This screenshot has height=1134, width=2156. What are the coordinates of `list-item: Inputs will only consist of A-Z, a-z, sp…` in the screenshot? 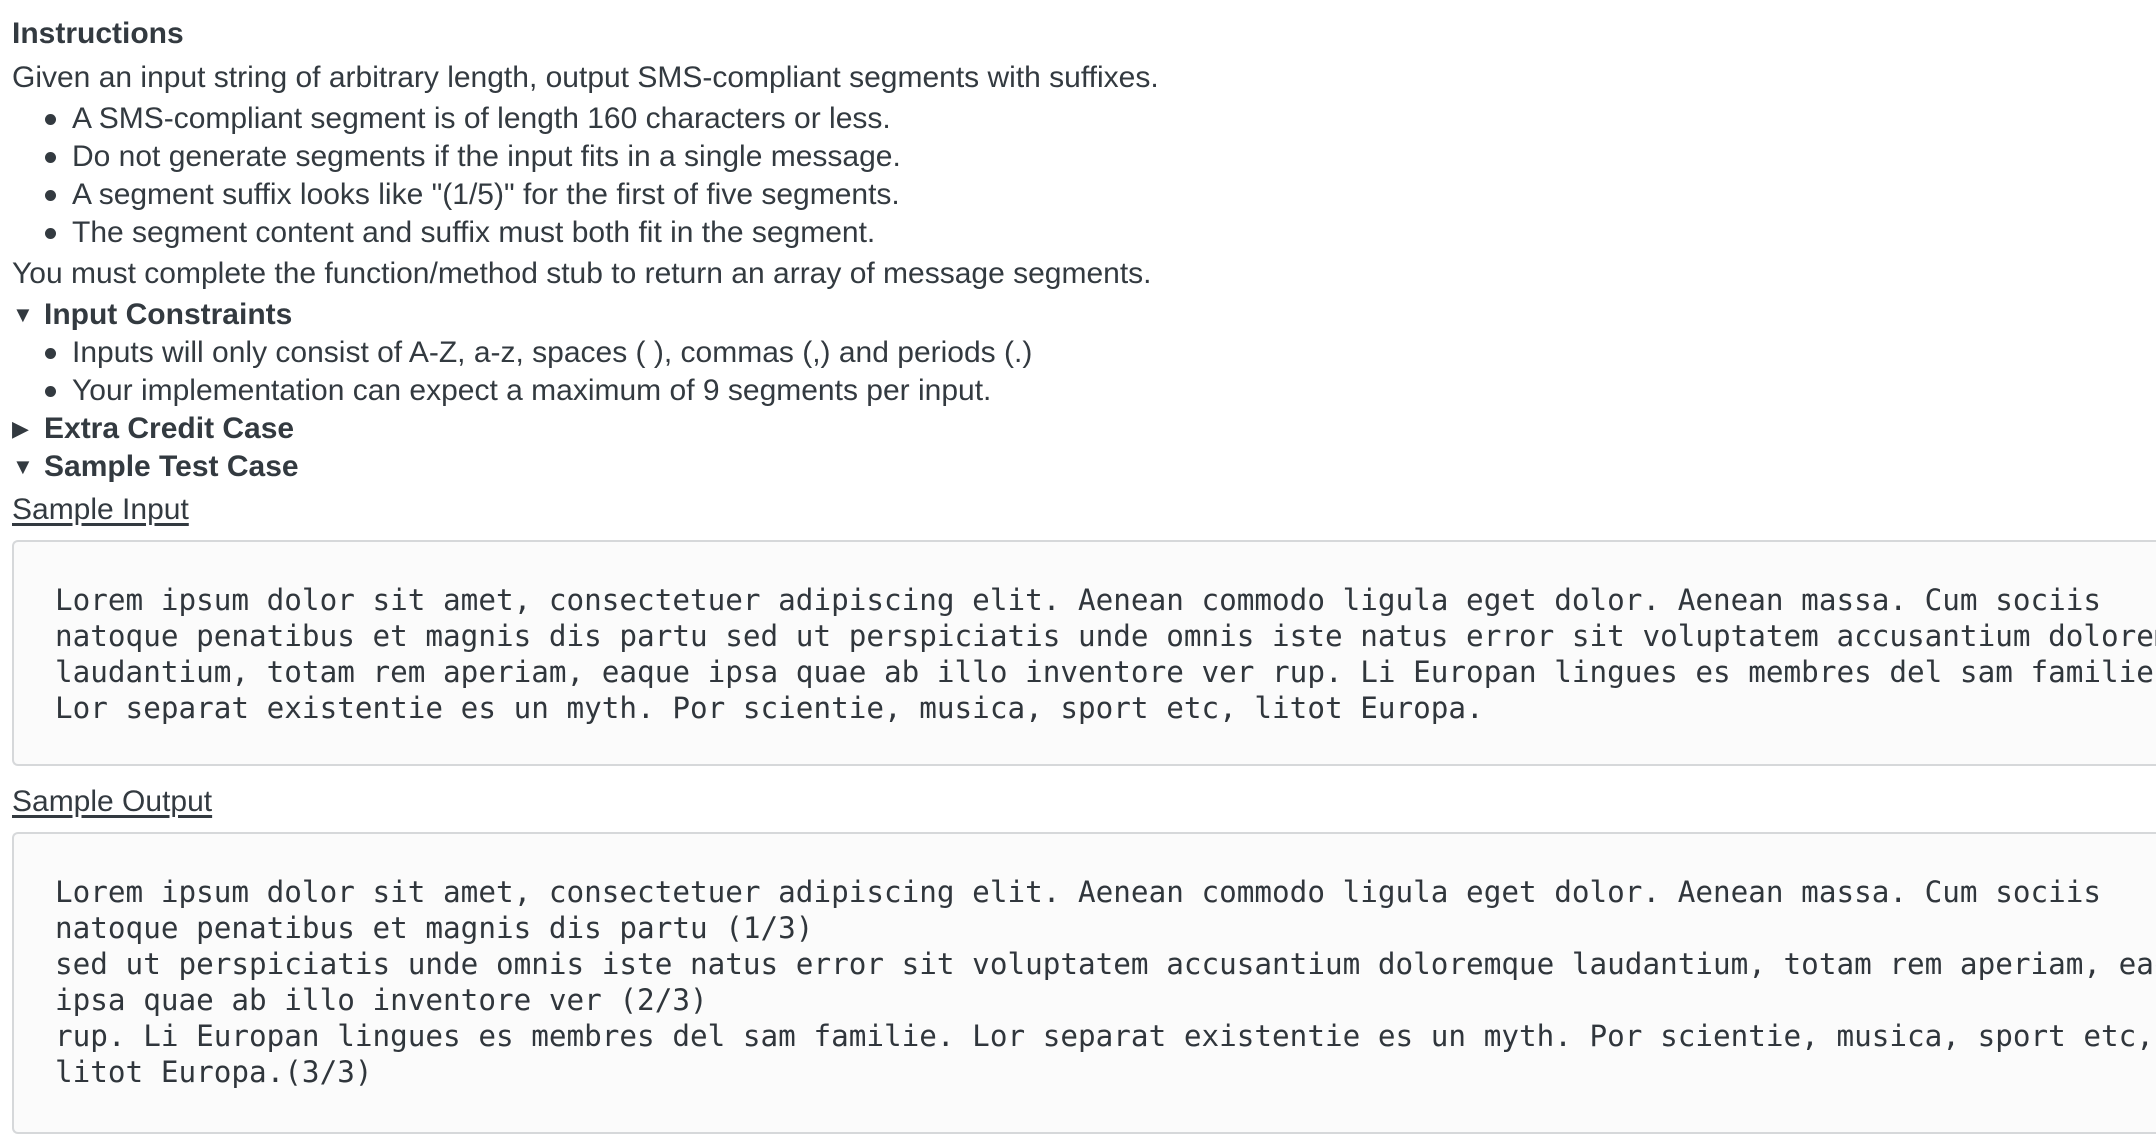 It's located at (1100, 353).